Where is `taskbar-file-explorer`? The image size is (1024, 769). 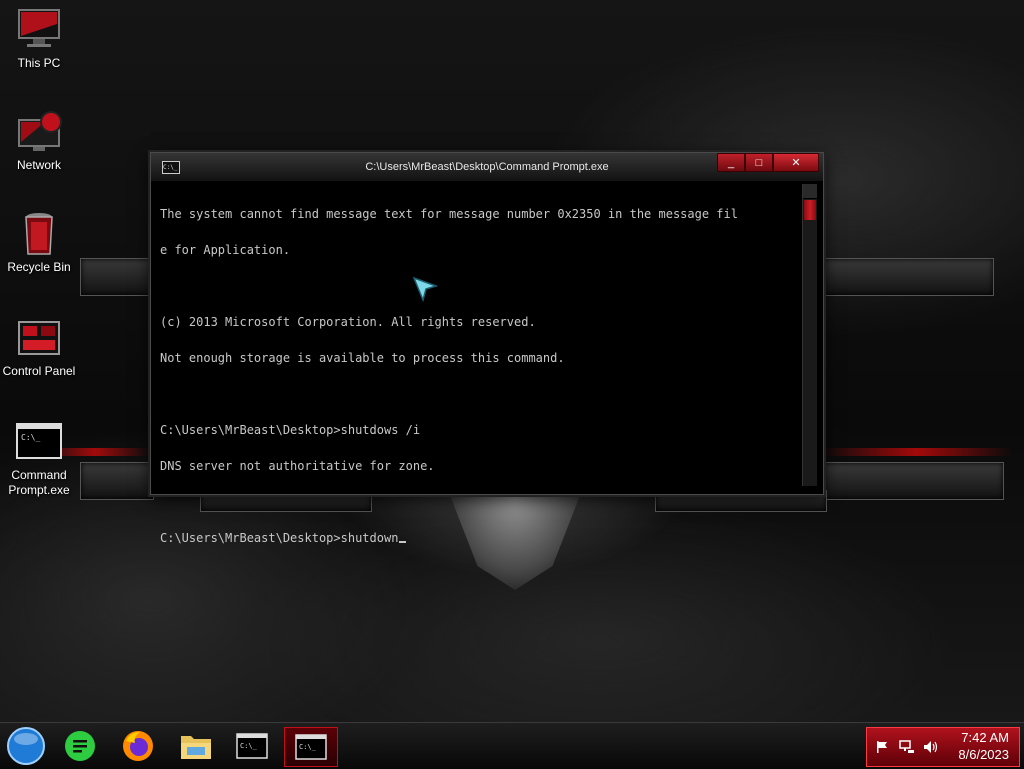 taskbar-file-explorer is located at coordinates (196, 746).